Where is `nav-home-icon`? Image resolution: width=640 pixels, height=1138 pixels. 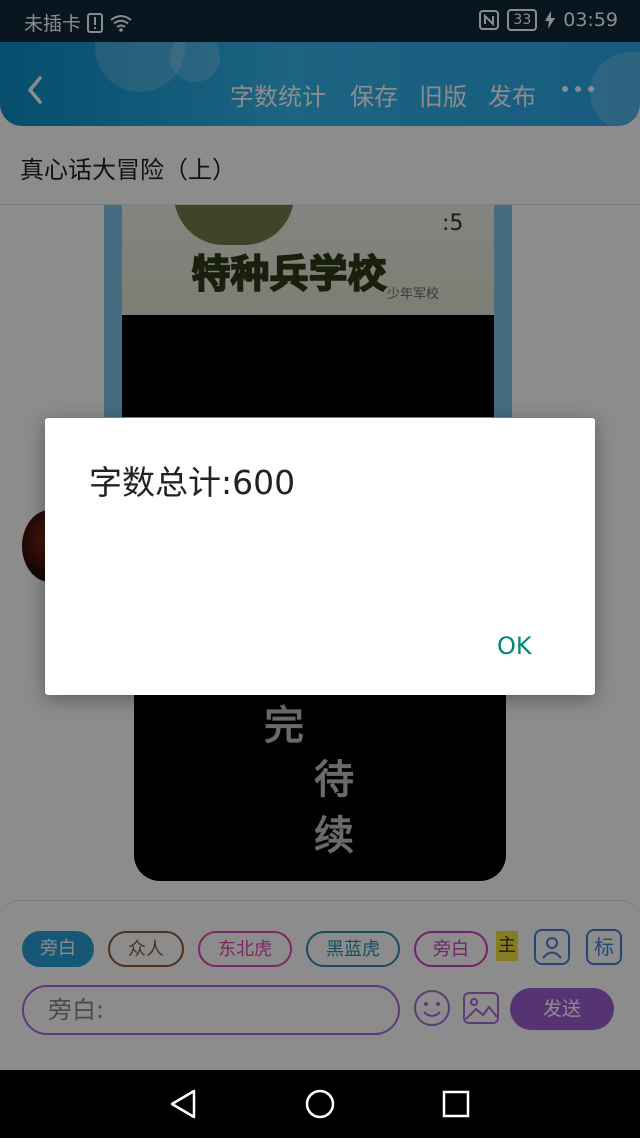 nav-home-icon is located at coordinates (320, 1104).